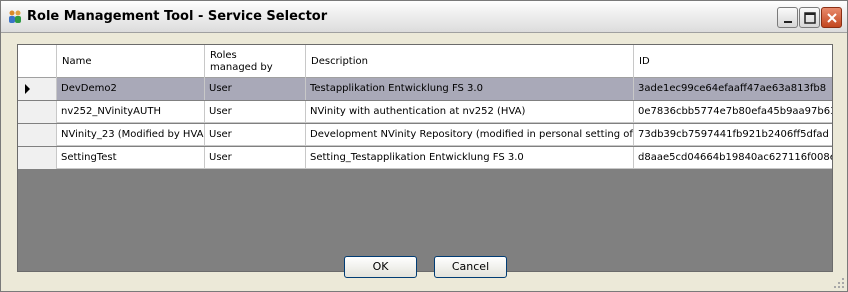  Describe the element at coordinates (131, 135) in the screenshot. I see `cell-name: NVinity_23 (Modified by HVA)` at that location.